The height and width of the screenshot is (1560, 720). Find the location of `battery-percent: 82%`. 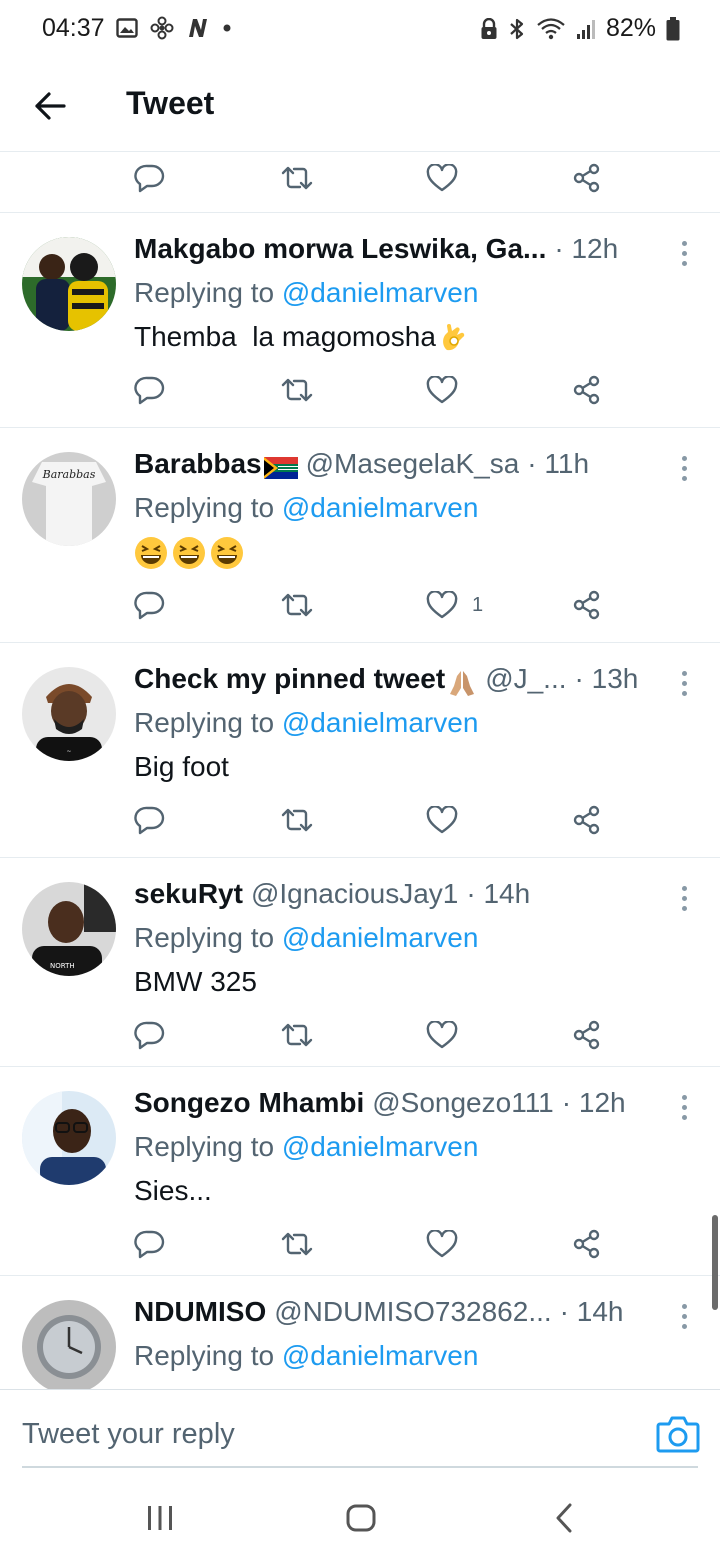

battery-percent: 82% is located at coordinates (630, 28).